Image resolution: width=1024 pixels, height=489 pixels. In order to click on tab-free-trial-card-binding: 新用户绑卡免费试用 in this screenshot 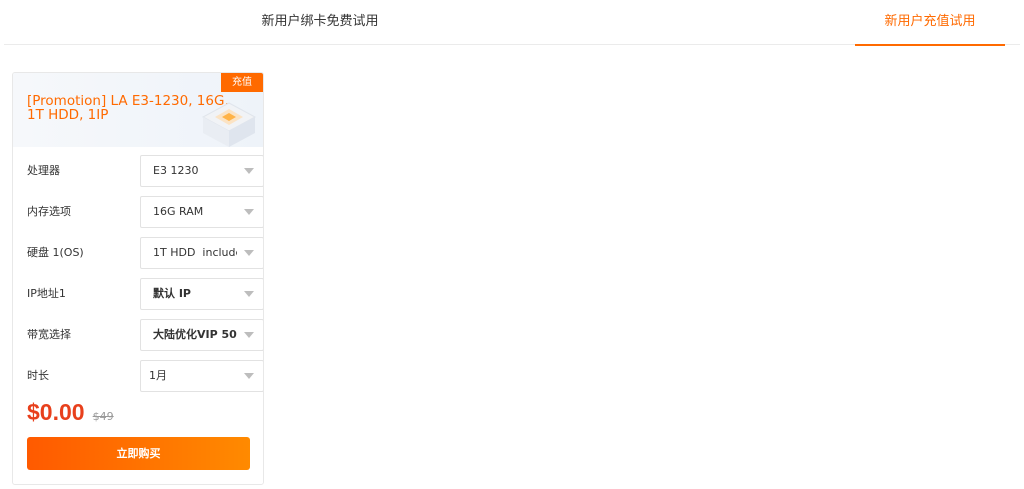, I will do `click(320, 22)`.